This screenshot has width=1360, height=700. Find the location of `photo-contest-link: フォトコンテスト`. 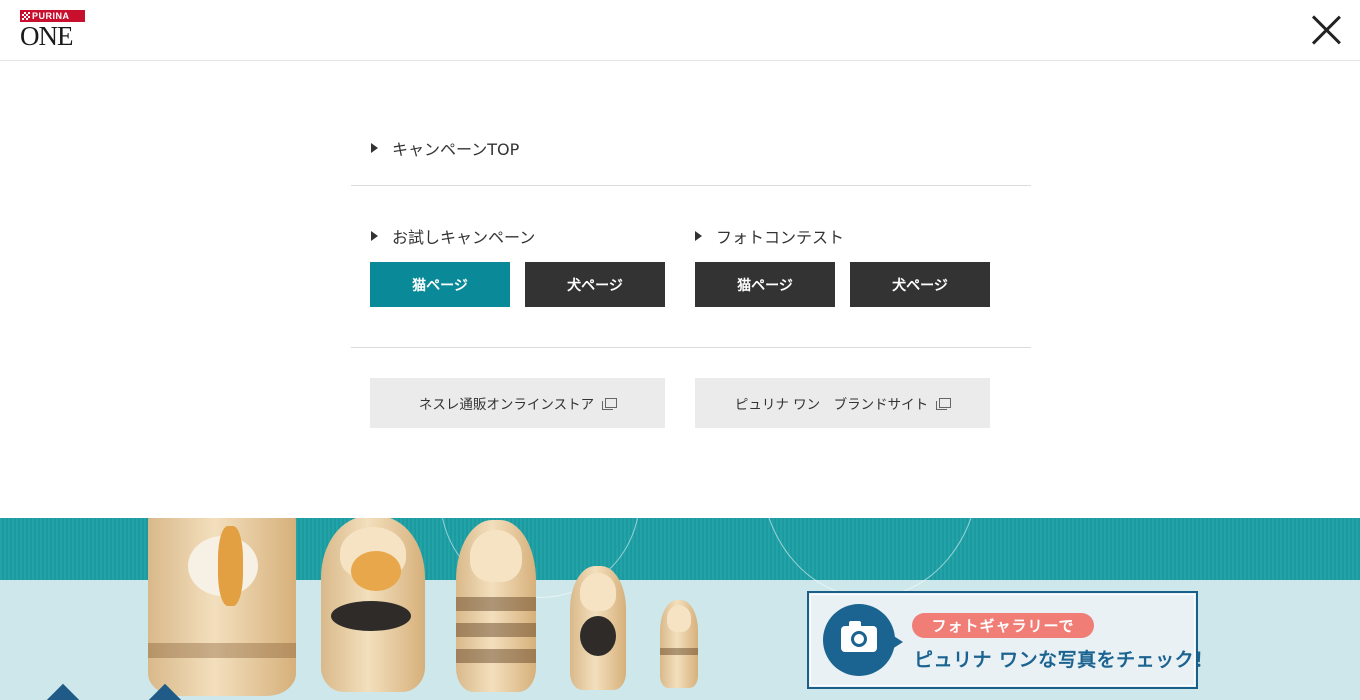

photo-contest-link: フォトコンテスト is located at coordinates (769, 236).